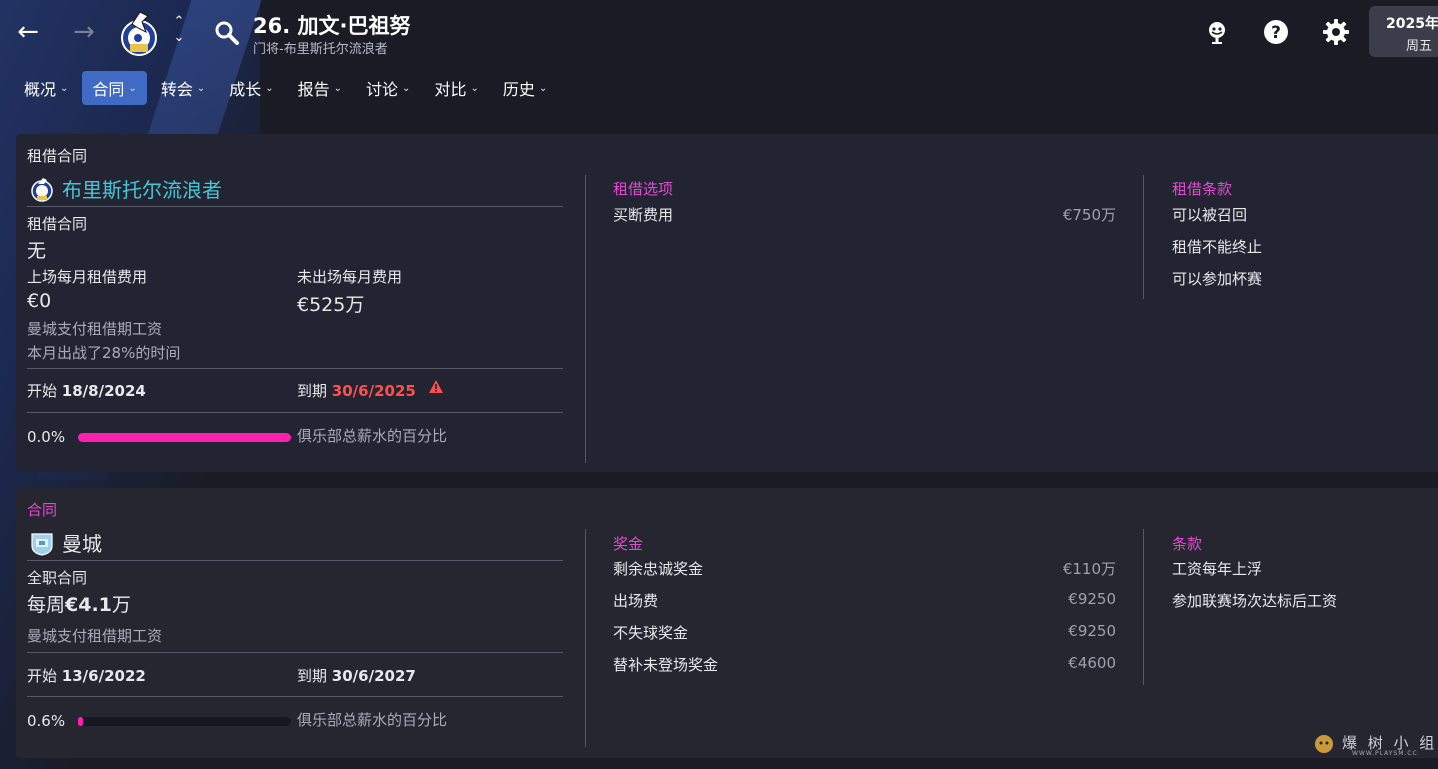  What do you see at coordinates (1217, 279) in the screenshot?
I see `loan-clause-item: 可以参加杯赛` at bounding box center [1217, 279].